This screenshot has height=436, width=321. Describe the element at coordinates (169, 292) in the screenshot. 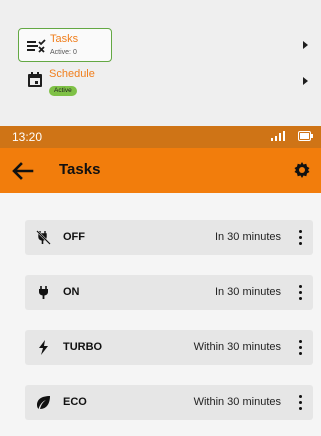

I see `task-card-on: ON In 30 minutes` at that location.